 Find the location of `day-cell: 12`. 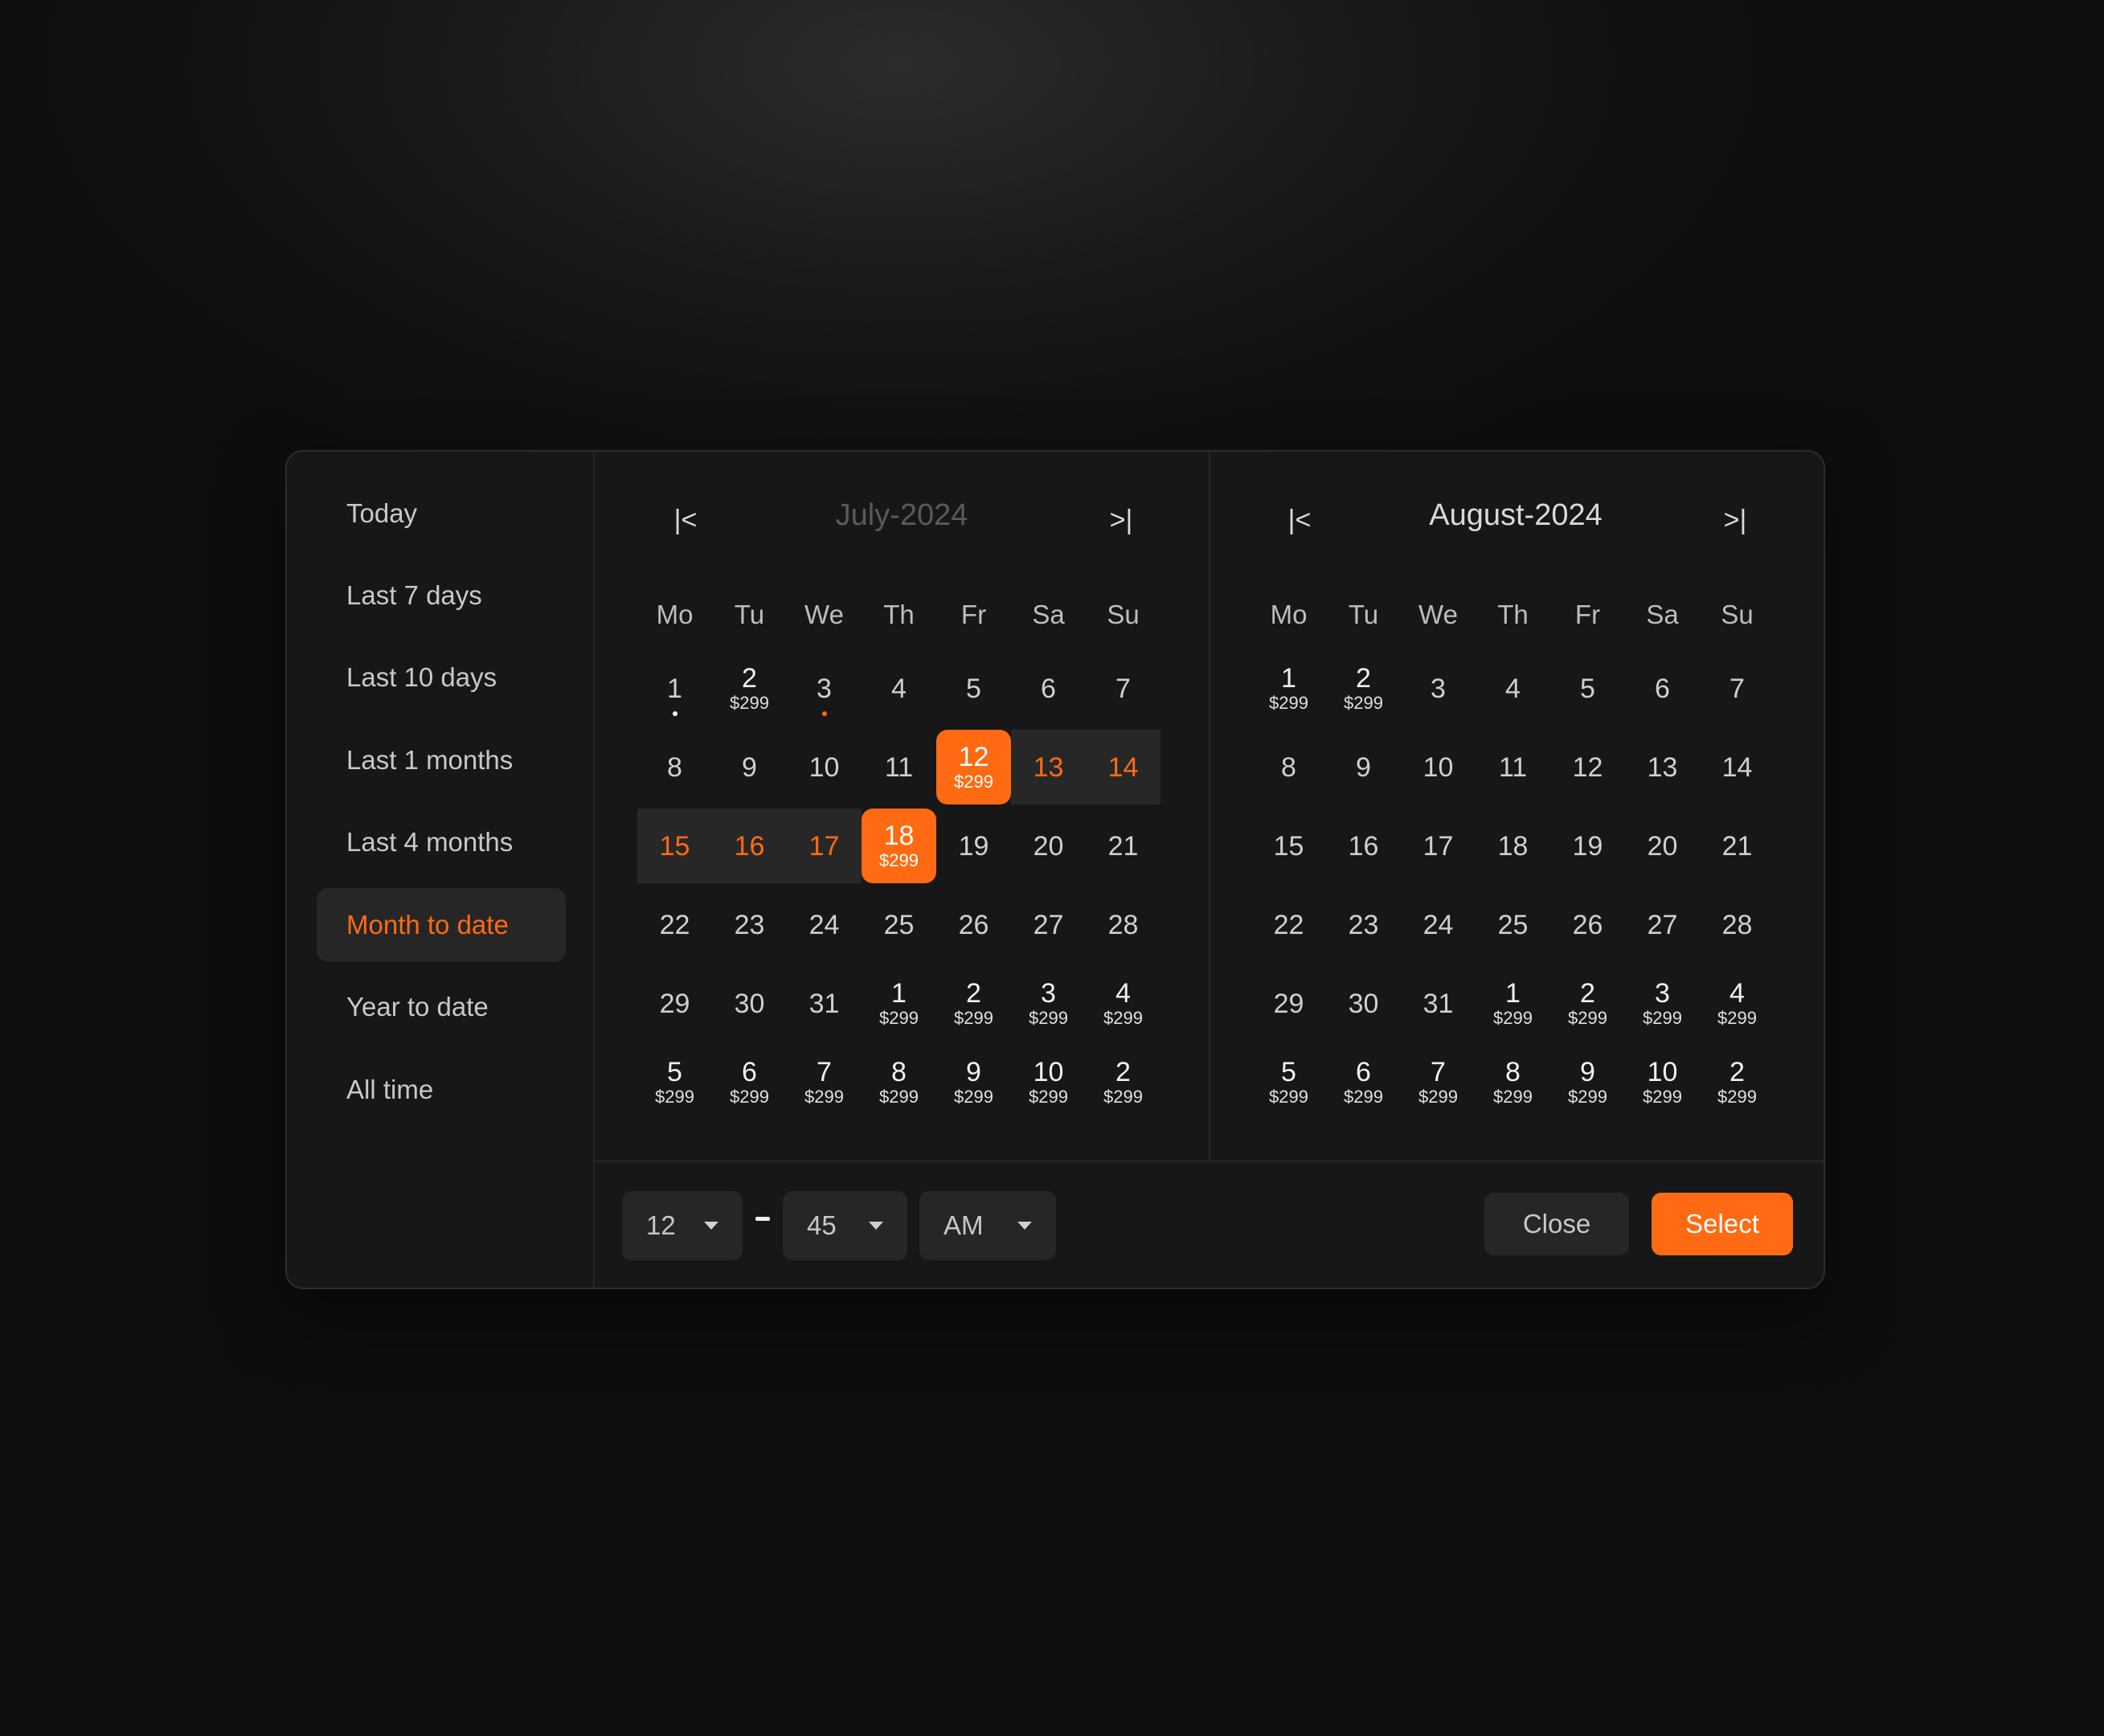

day-cell: 12 is located at coordinates (1587, 767).